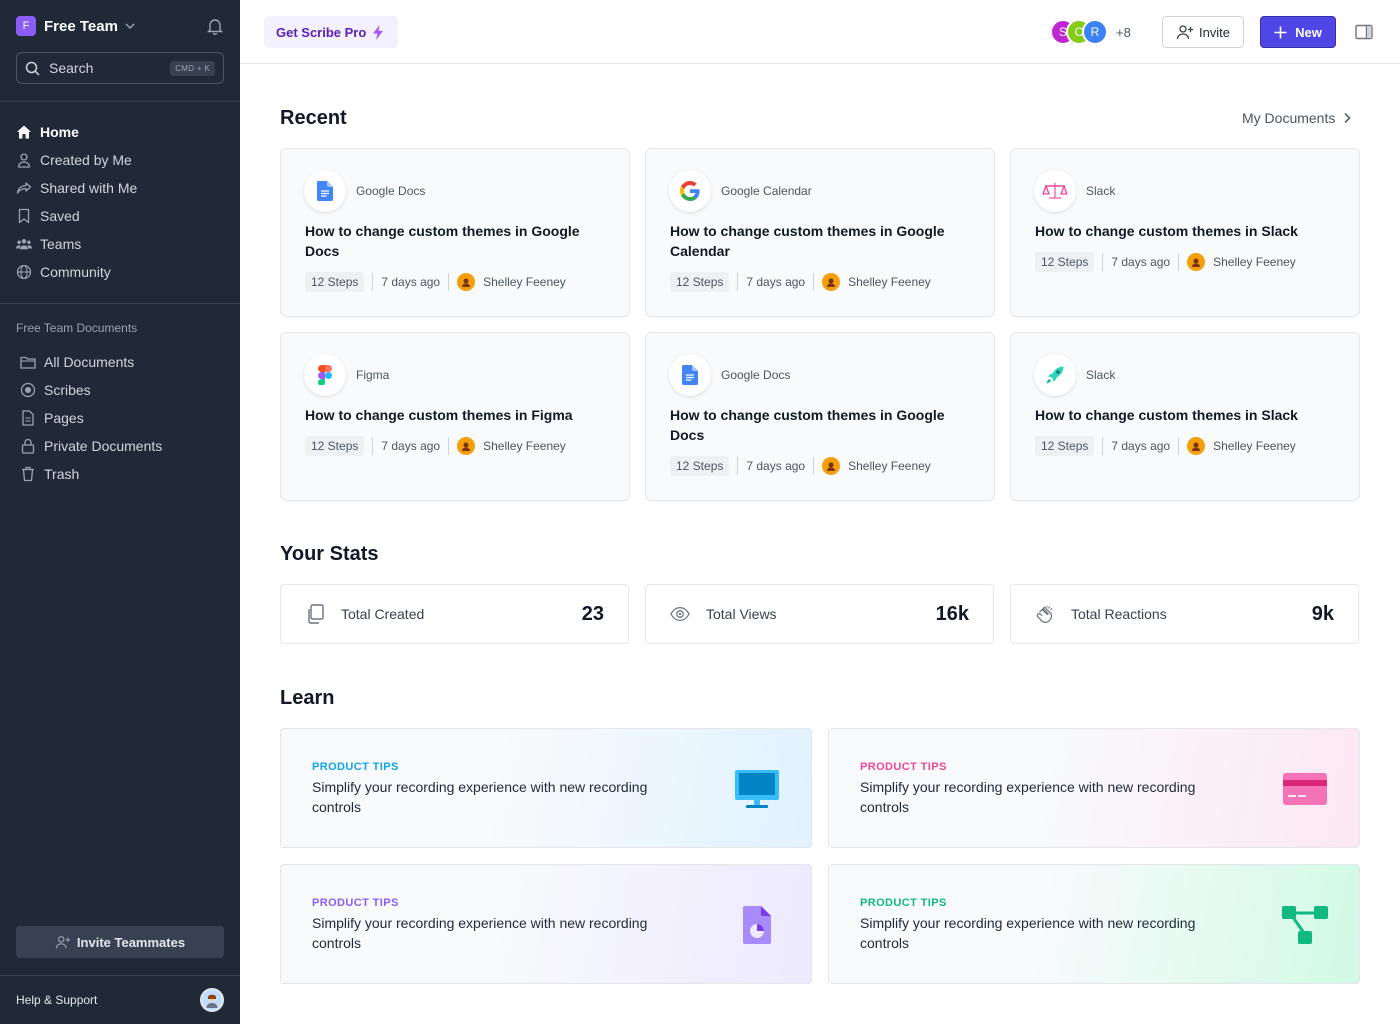  I want to click on document-app: Figma, so click(346, 375).